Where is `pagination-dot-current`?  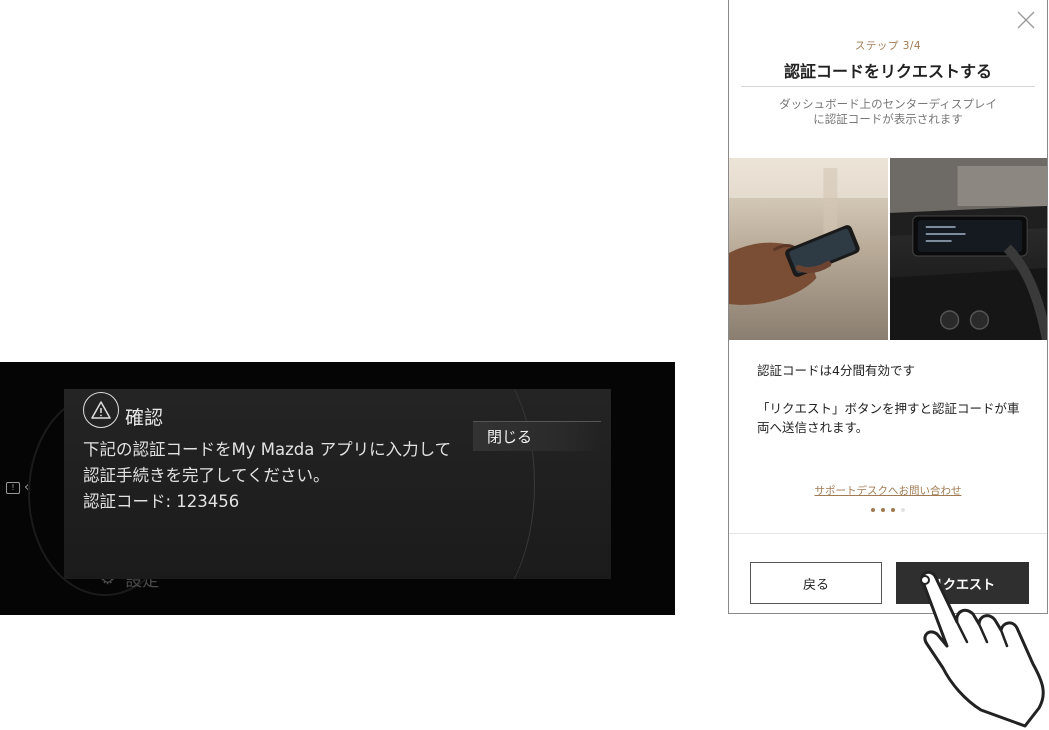
pagination-dot-current is located at coordinates (893, 510).